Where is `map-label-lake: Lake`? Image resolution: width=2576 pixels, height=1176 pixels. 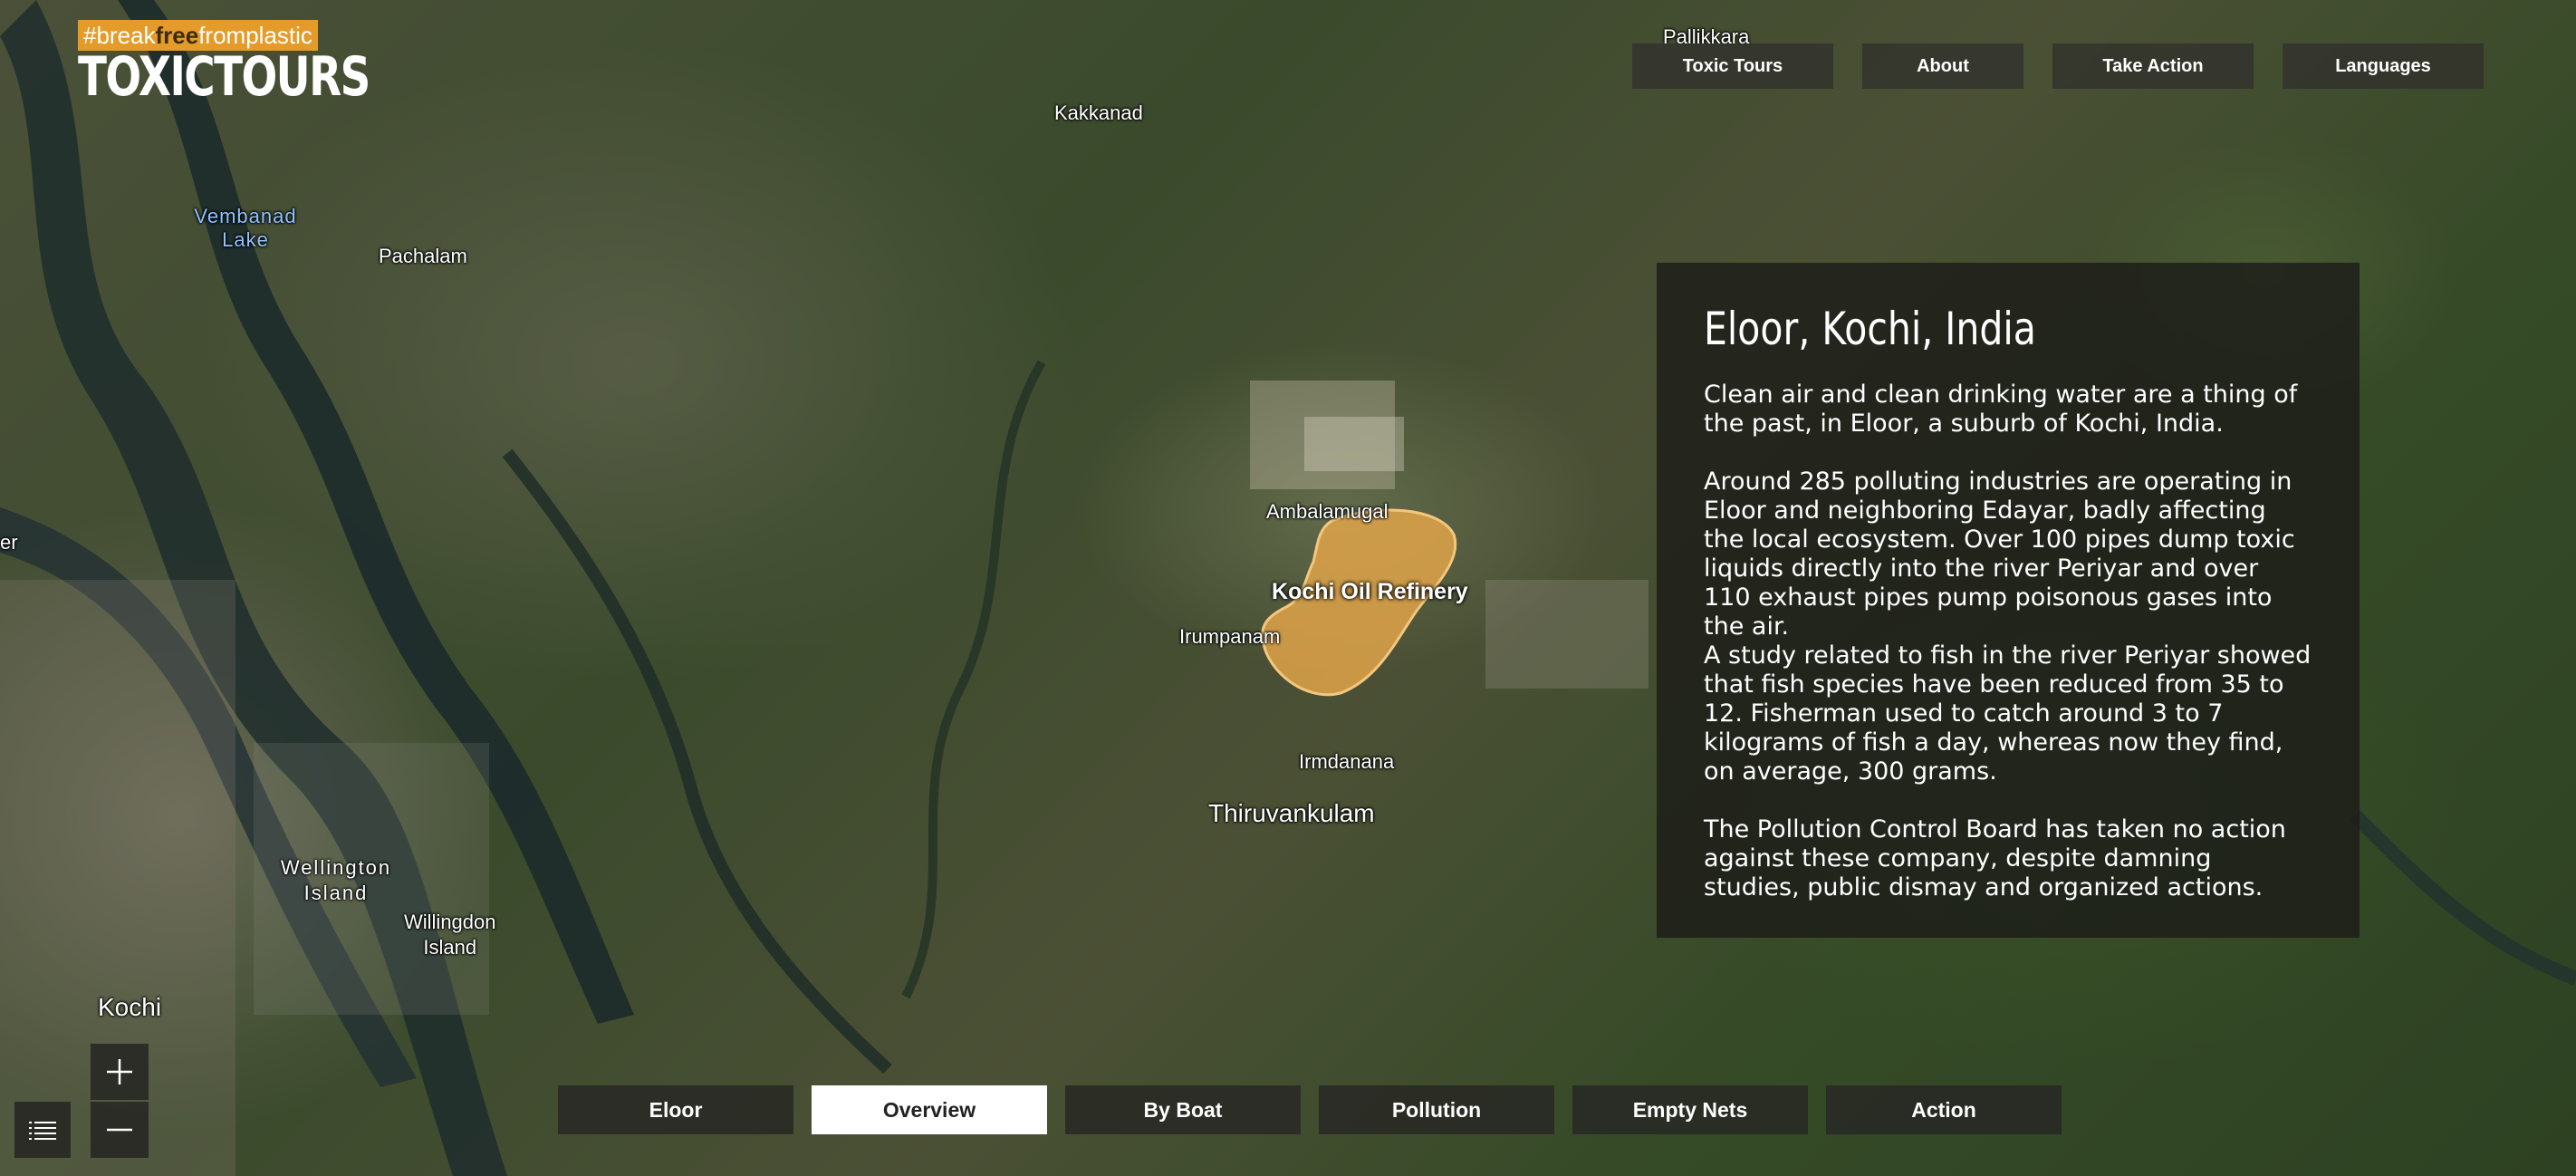
map-label-lake: Lake is located at coordinates (245, 239).